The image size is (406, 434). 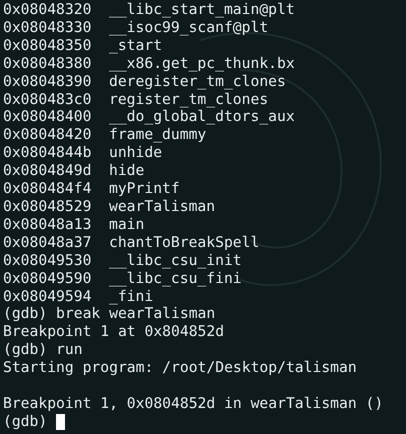 What do you see at coordinates (47, 171) in the screenshot?
I see `symbol-address: 0x0804849d` at bounding box center [47, 171].